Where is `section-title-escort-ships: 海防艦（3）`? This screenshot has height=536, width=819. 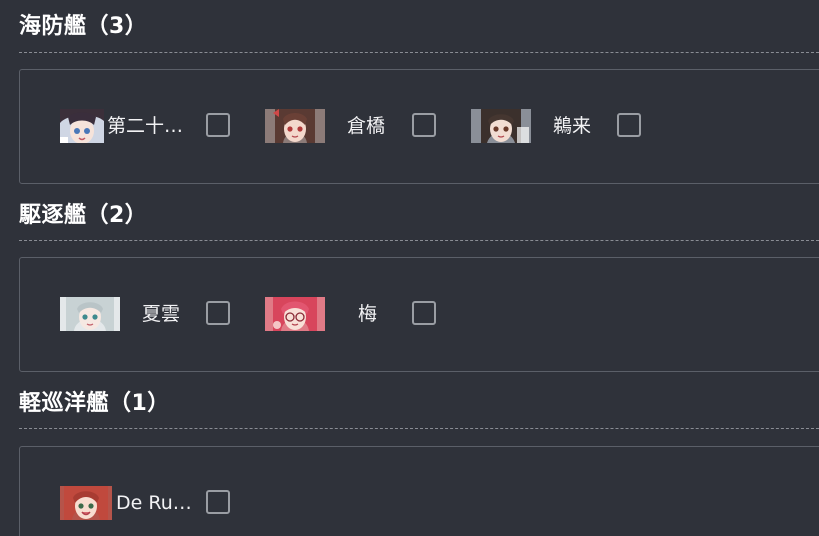
section-title-escort-ships: 海防艦（3） is located at coordinates (83, 26).